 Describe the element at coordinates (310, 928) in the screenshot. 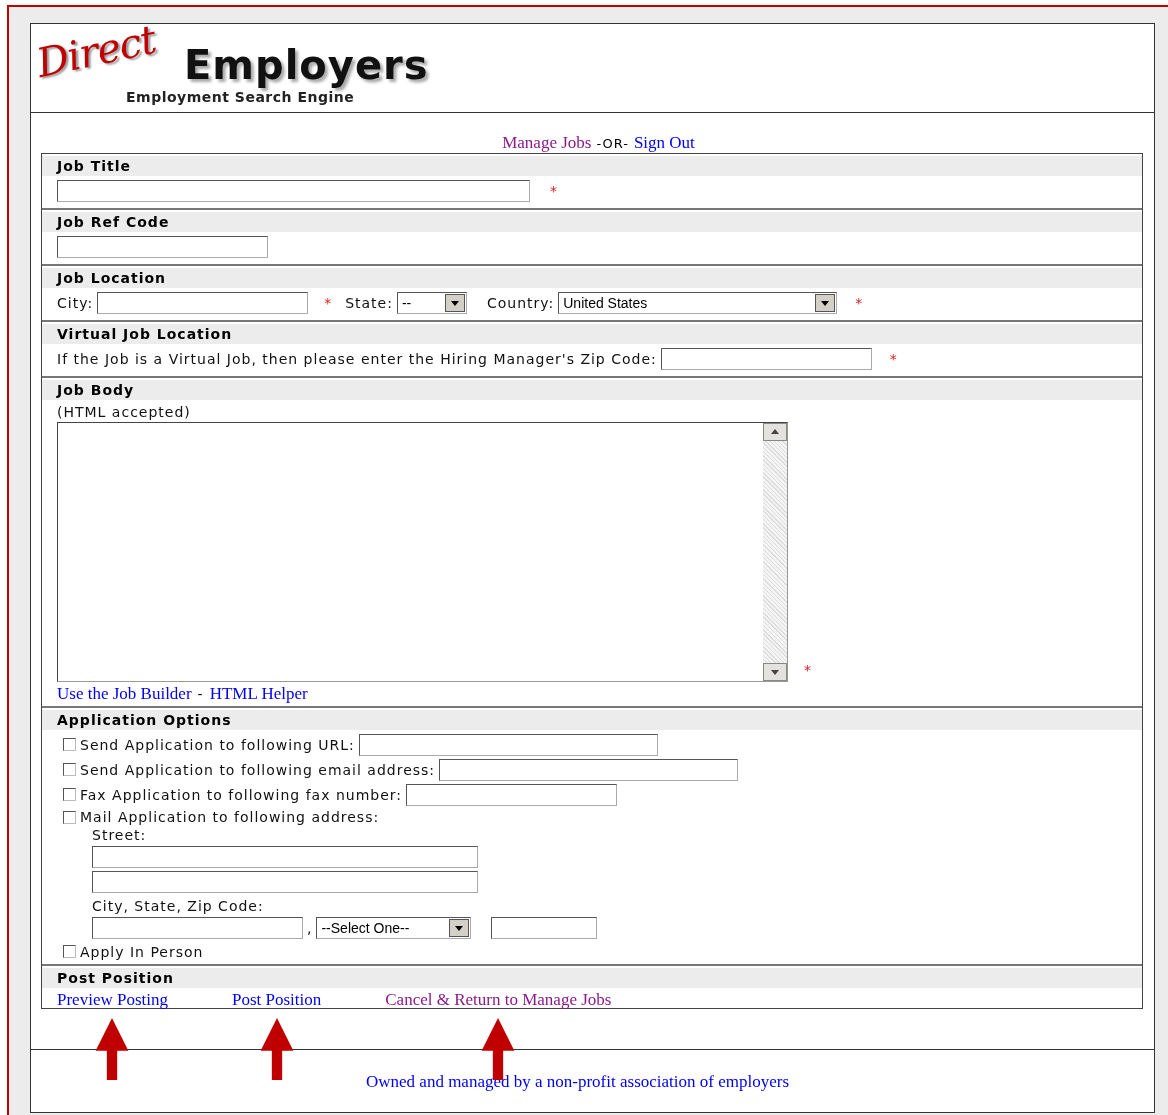

I see `comma: ,` at that location.